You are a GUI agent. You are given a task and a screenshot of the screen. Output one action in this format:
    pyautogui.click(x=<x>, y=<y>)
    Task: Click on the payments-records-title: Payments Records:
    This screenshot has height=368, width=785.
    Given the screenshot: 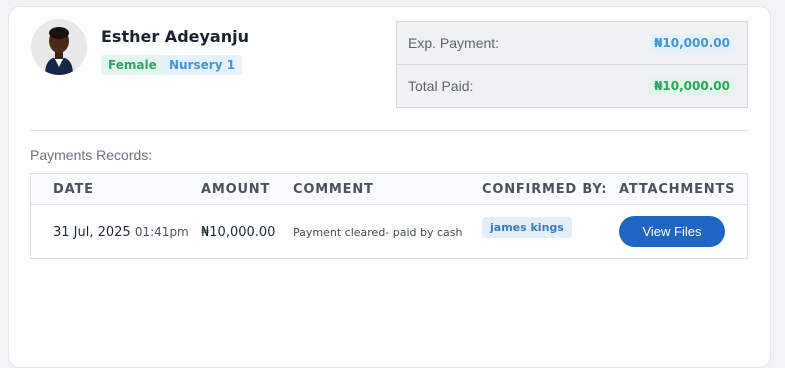 What is the action you would take?
    pyautogui.click(x=91, y=155)
    